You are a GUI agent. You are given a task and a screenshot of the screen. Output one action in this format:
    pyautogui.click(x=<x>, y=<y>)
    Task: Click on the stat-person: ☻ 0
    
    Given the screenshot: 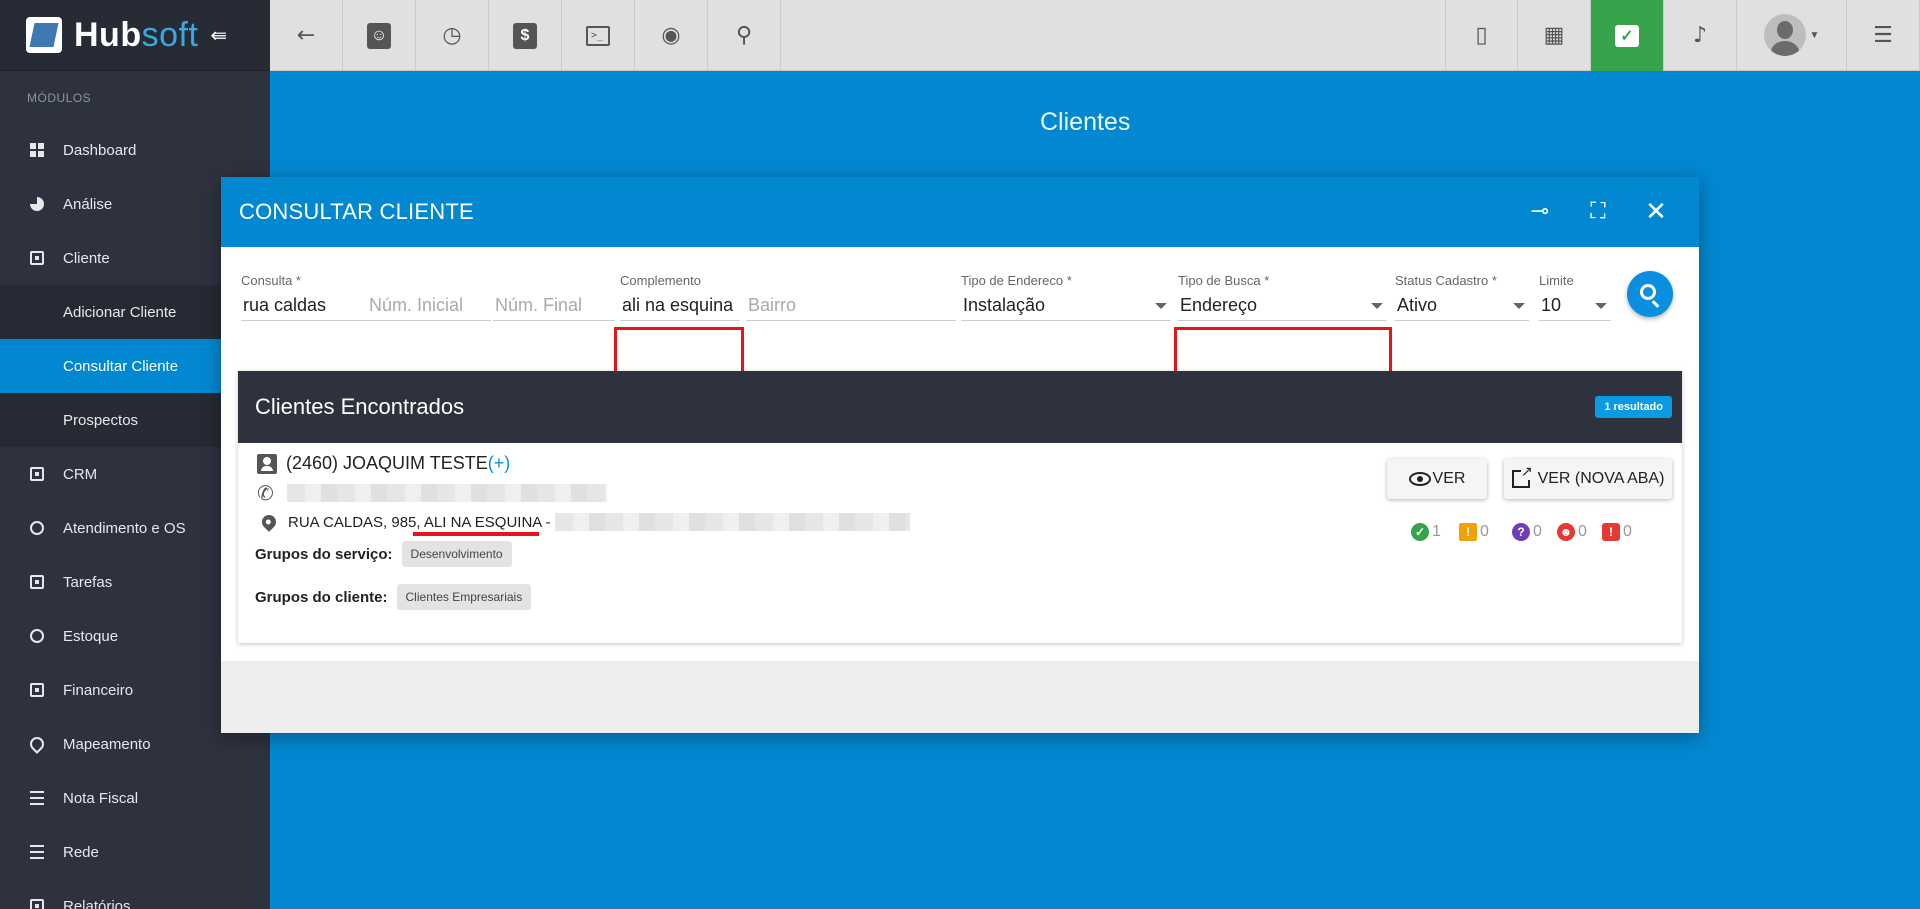 What is the action you would take?
    pyautogui.click(x=1572, y=532)
    